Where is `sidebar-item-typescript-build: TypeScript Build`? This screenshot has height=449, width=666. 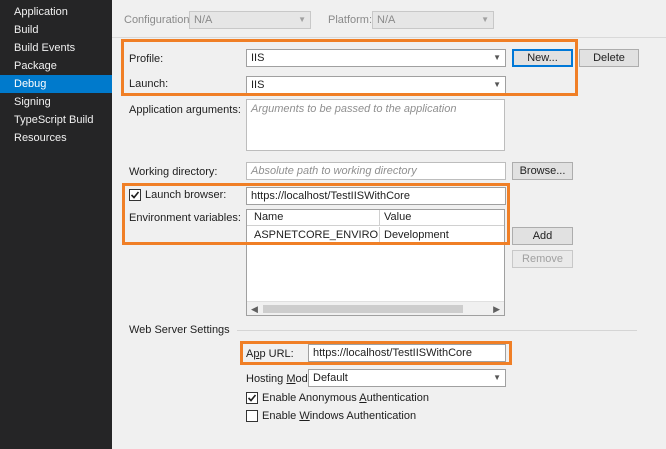 sidebar-item-typescript-build: TypeScript Build is located at coordinates (56, 120).